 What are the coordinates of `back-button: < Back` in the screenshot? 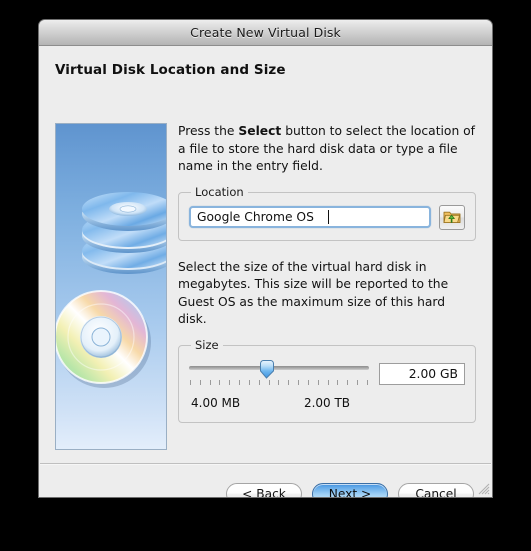 It's located at (264, 490).